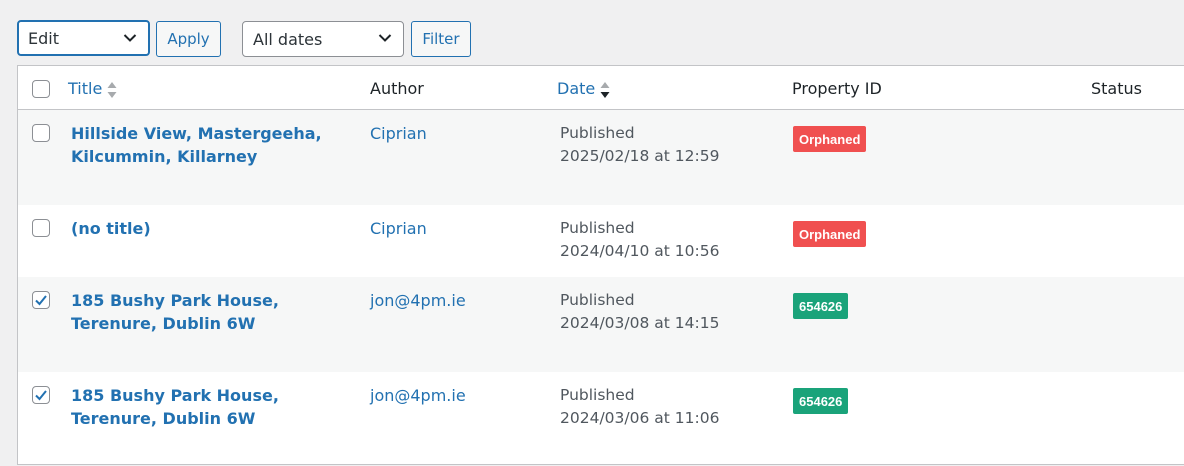  I want to click on column-title-sort: Title, so click(92, 89).